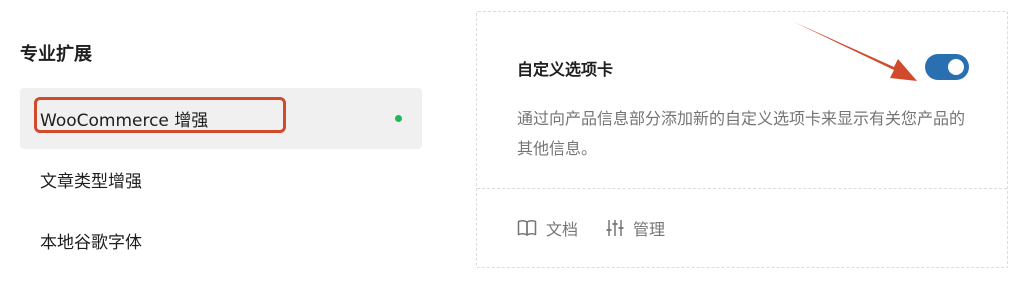  What do you see at coordinates (649, 229) in the screenshot?
I see `manage-link-label: 管理` at bounding box center [649, 229].